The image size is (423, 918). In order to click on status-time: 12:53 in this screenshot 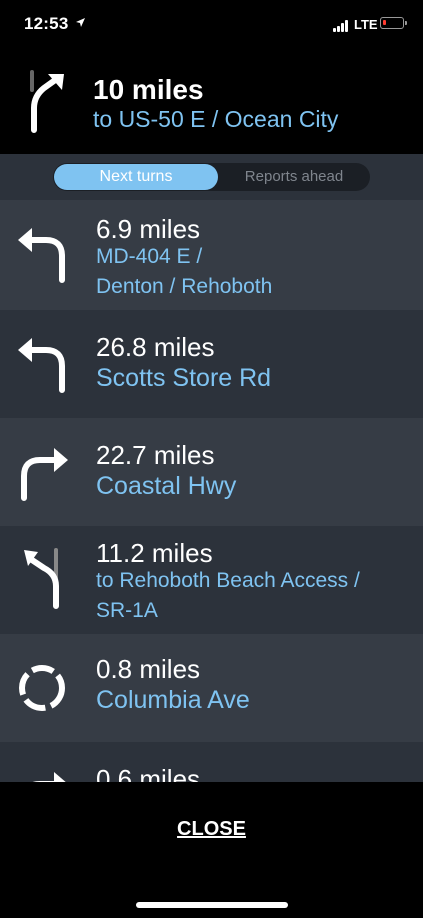, I will do `click(46, 23)`.